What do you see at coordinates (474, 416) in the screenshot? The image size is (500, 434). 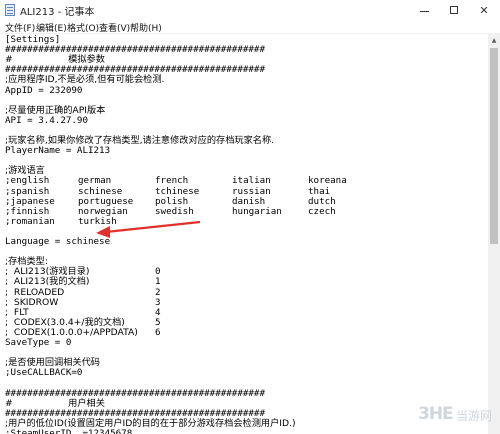 I see `watermark-text: 当游网` at bounding box center [474, 416].